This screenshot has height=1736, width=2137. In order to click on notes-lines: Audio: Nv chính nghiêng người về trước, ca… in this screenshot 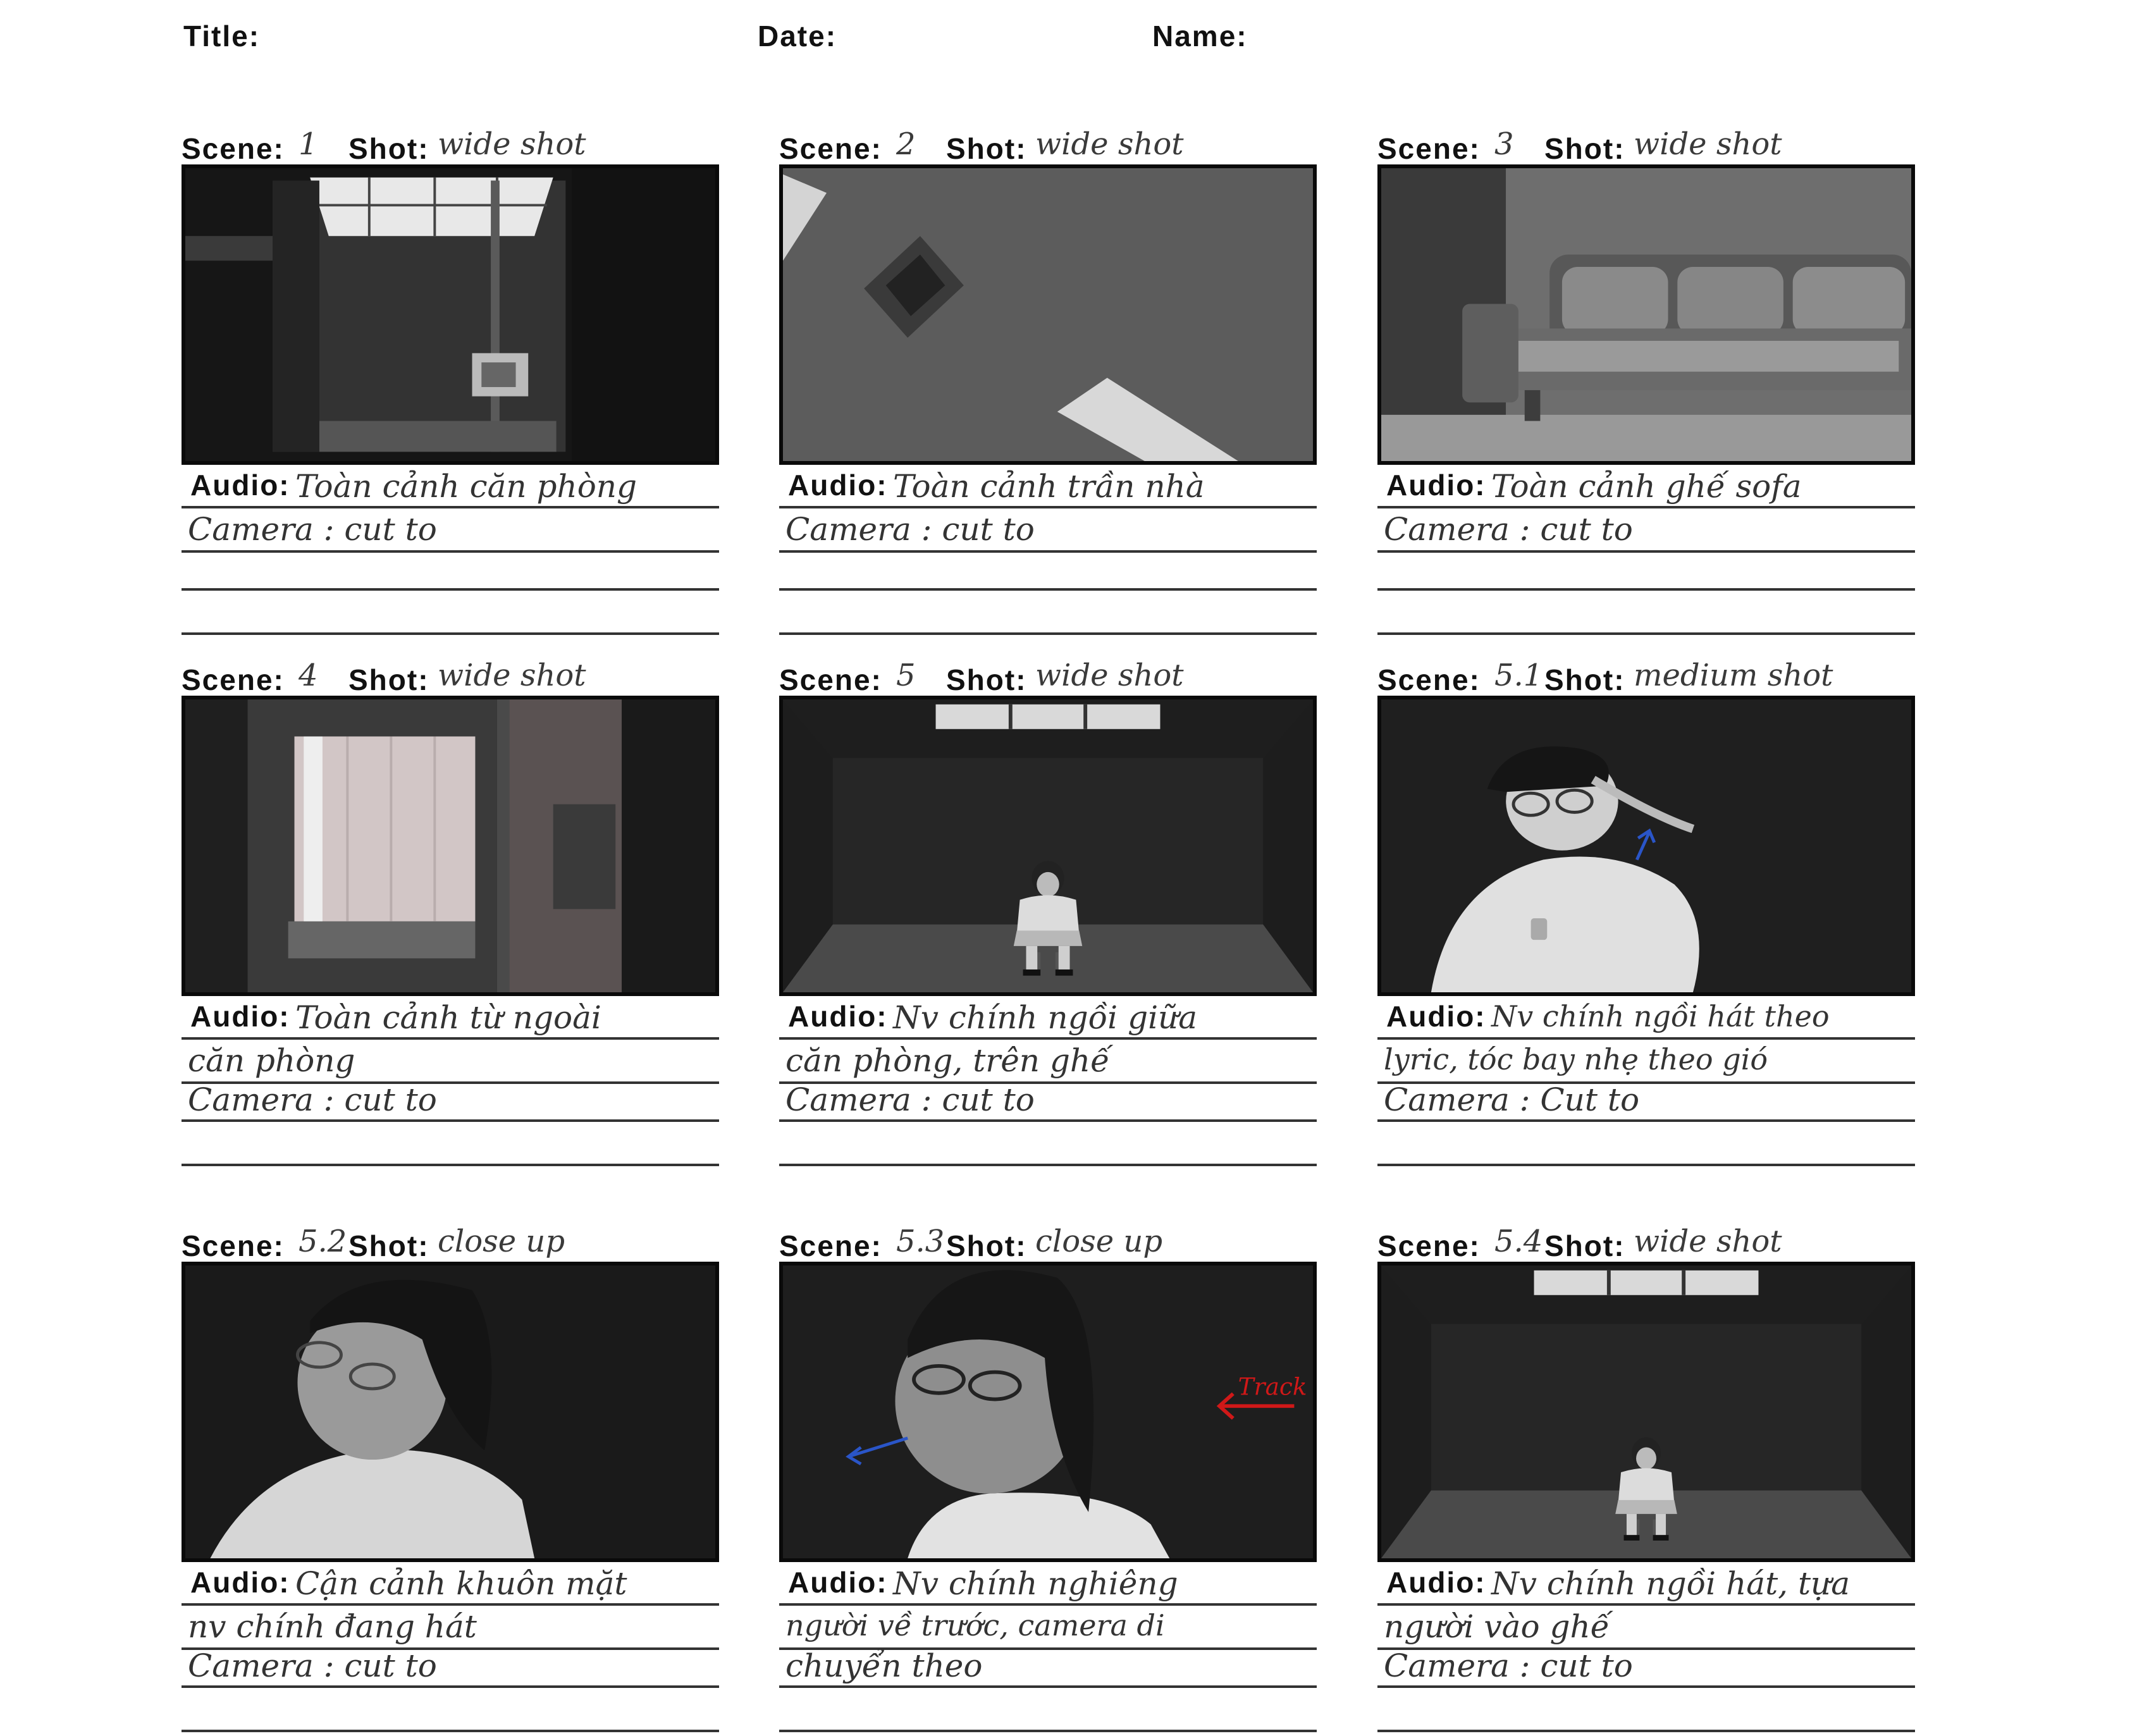, I will do `click(1048, 1650)`.